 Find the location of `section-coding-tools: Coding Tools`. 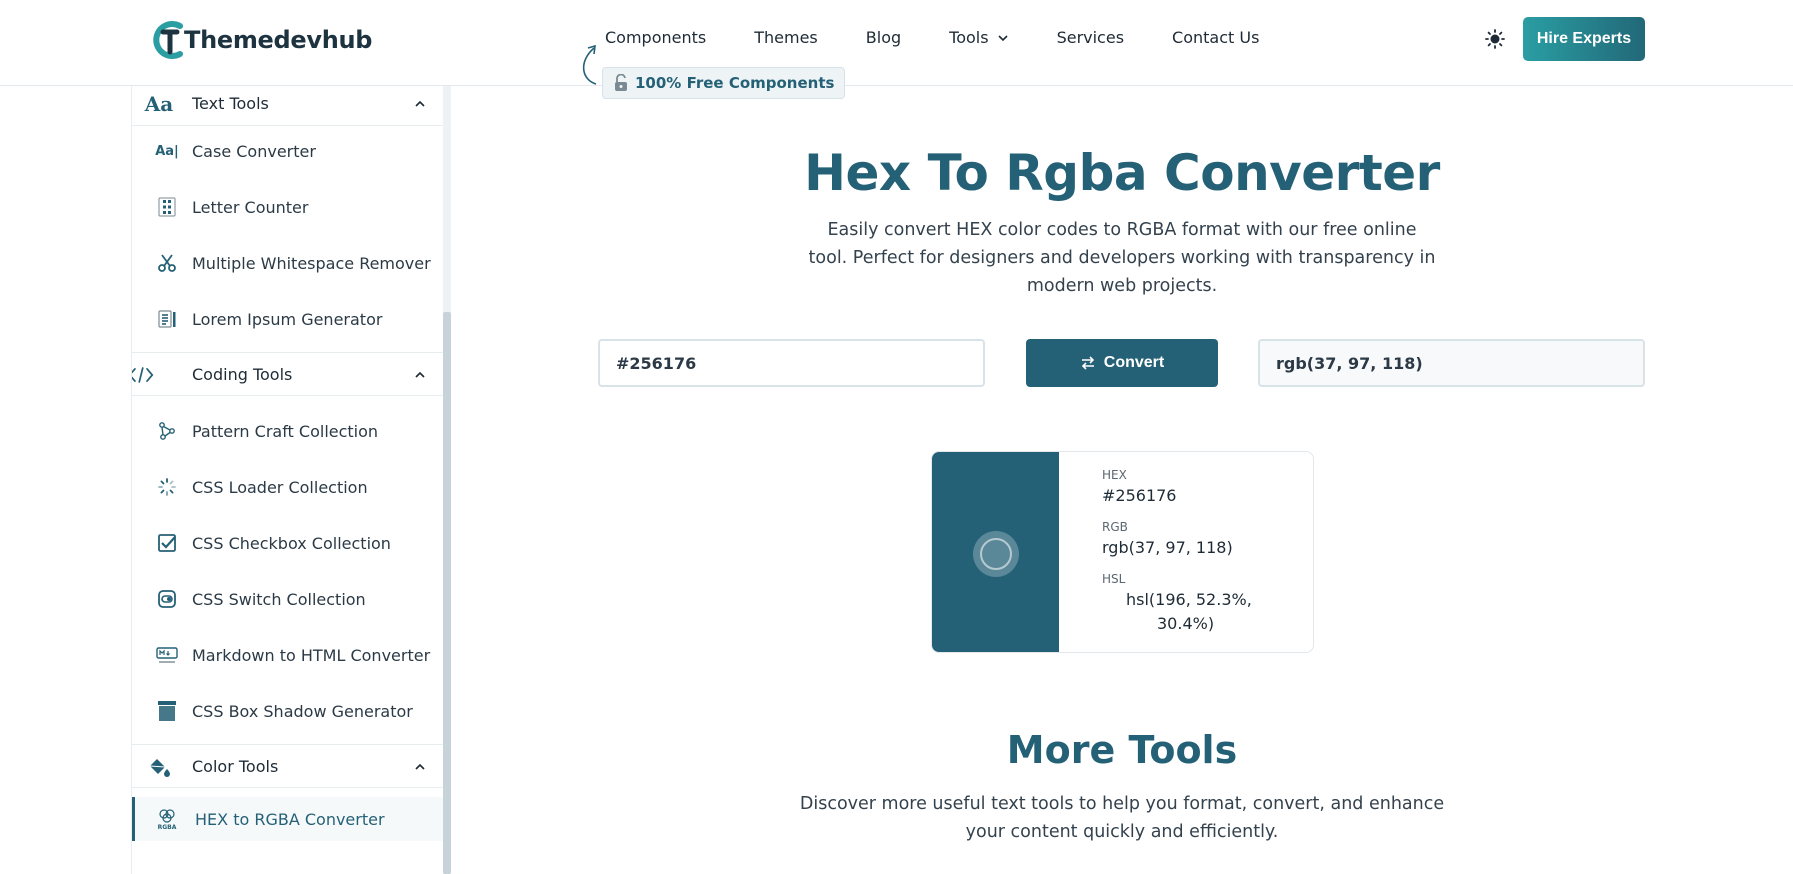

section-coding-tools: Coding Tools is located at coordinates (287, 374).